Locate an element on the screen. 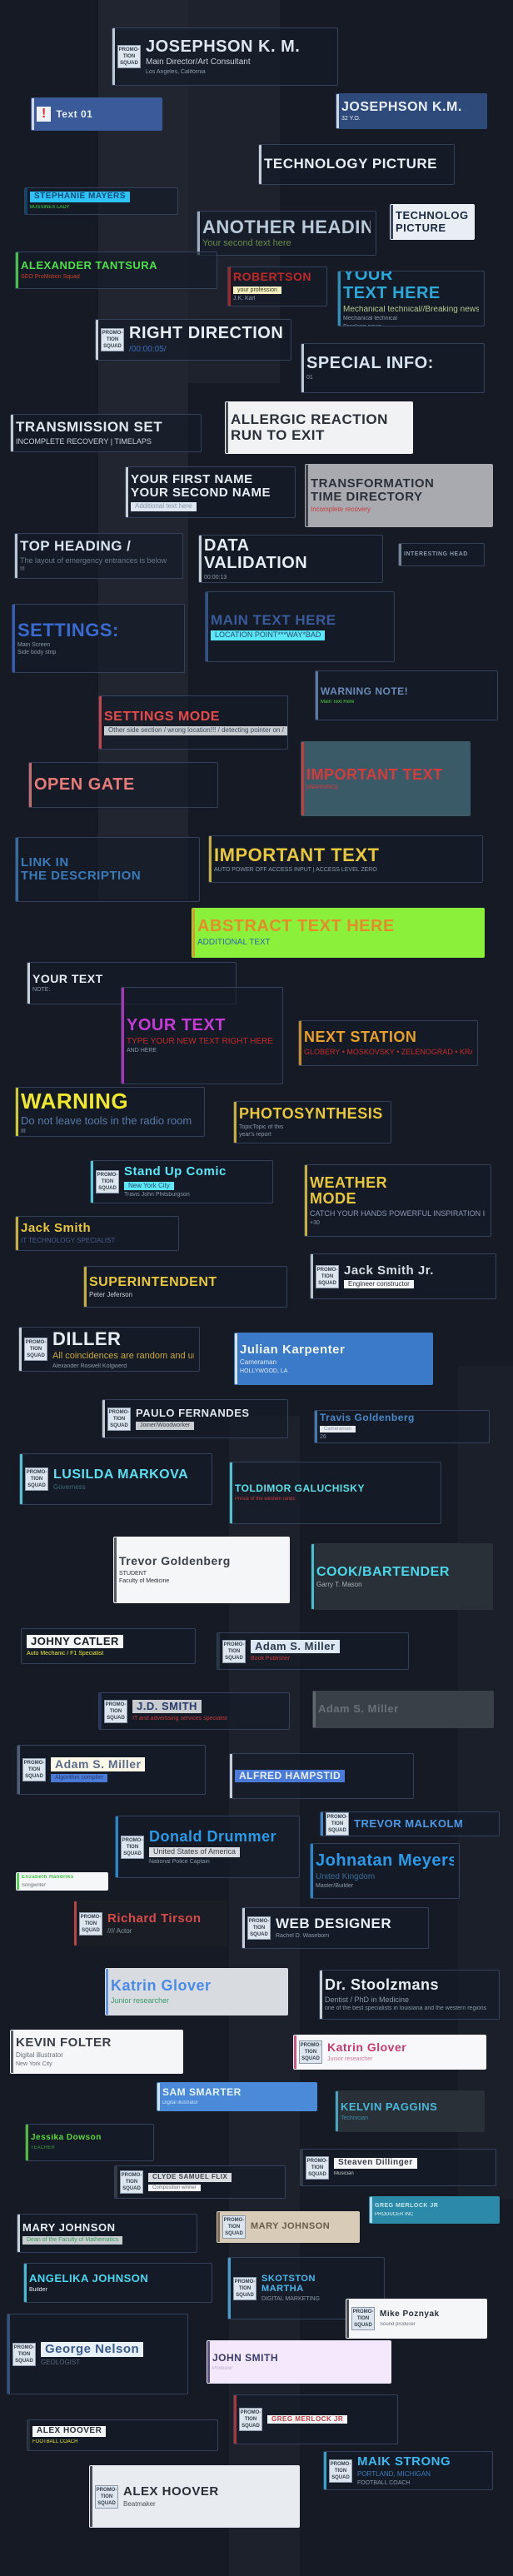 The width and height of the screenshot is (513, 2576). lower-third-card: COOK/BARTENDER Garry T. Mason is located at coordinates (402, 1576).